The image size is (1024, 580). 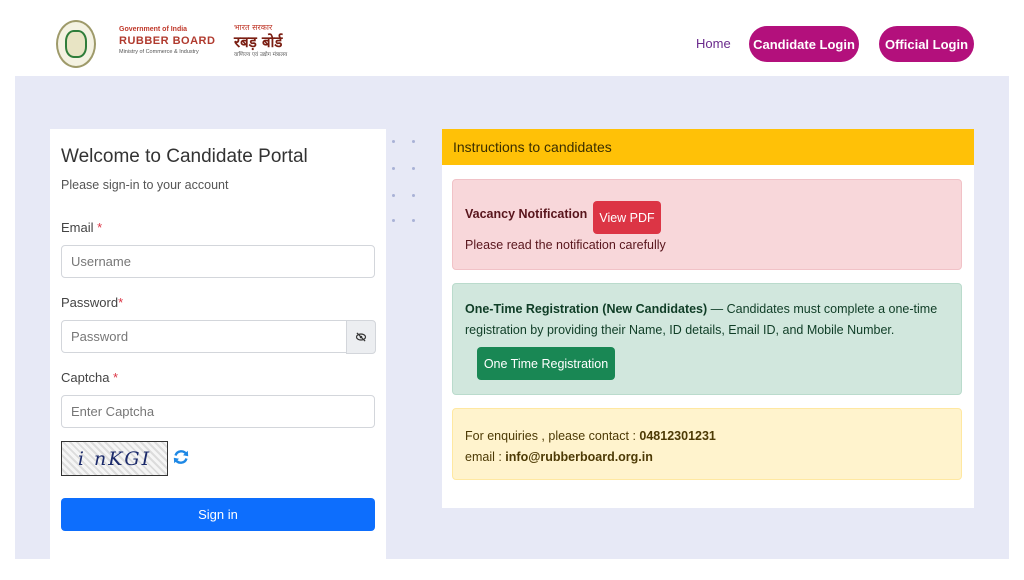 I want to click on enquiry-contact-label: For enquiries , please contact :, so click(x=552, y=436).